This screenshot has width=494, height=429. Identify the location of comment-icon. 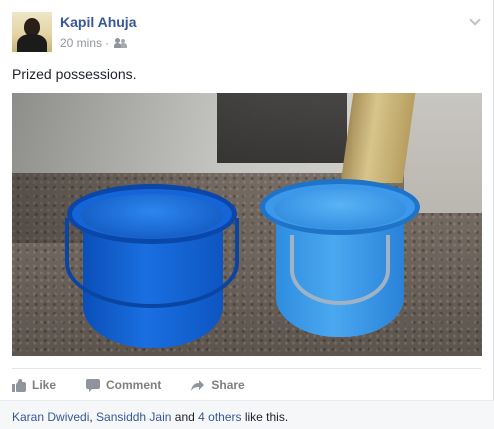
(93, 385).